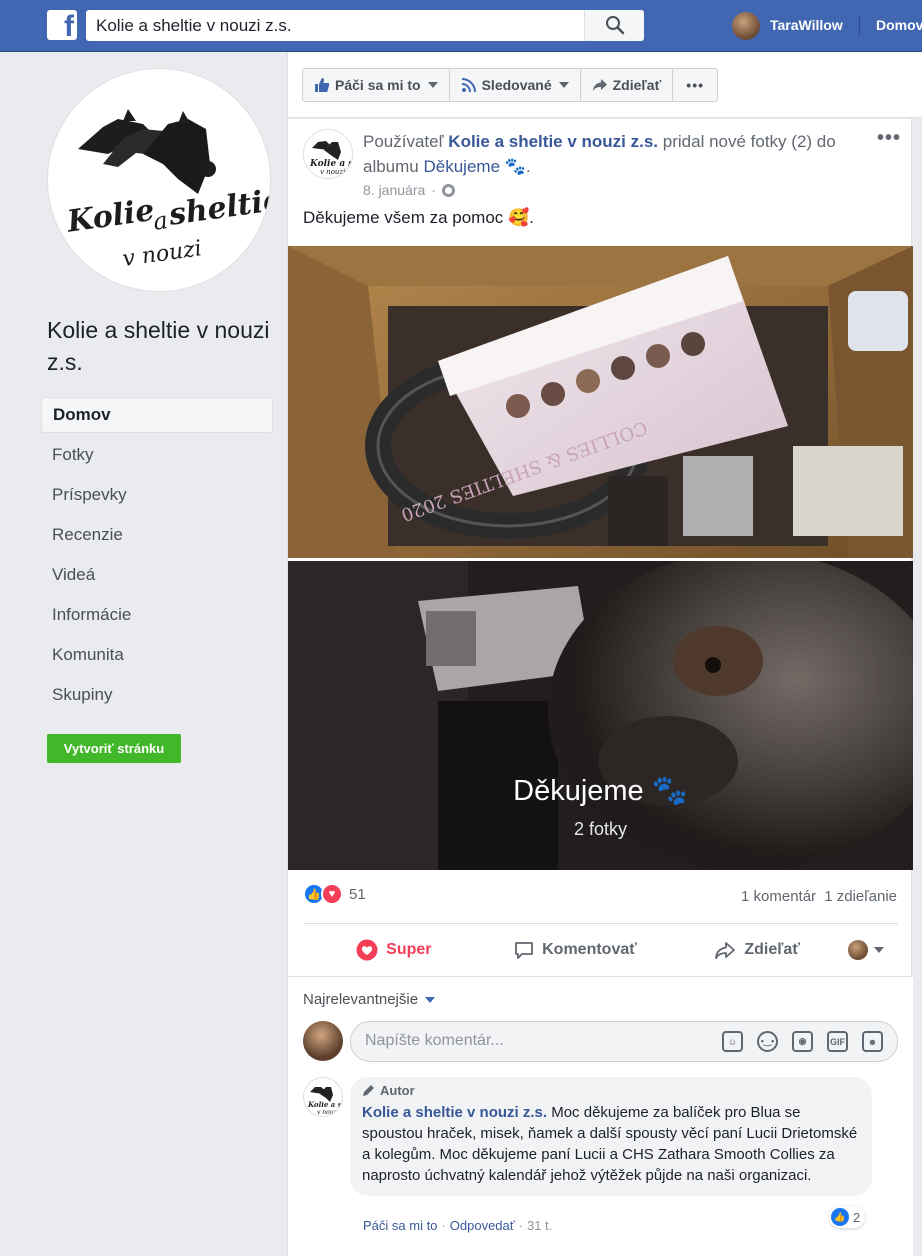 This screenshot has width=922, height=1256. I want to click on header-suffix: 🐾., so click(517, 166).